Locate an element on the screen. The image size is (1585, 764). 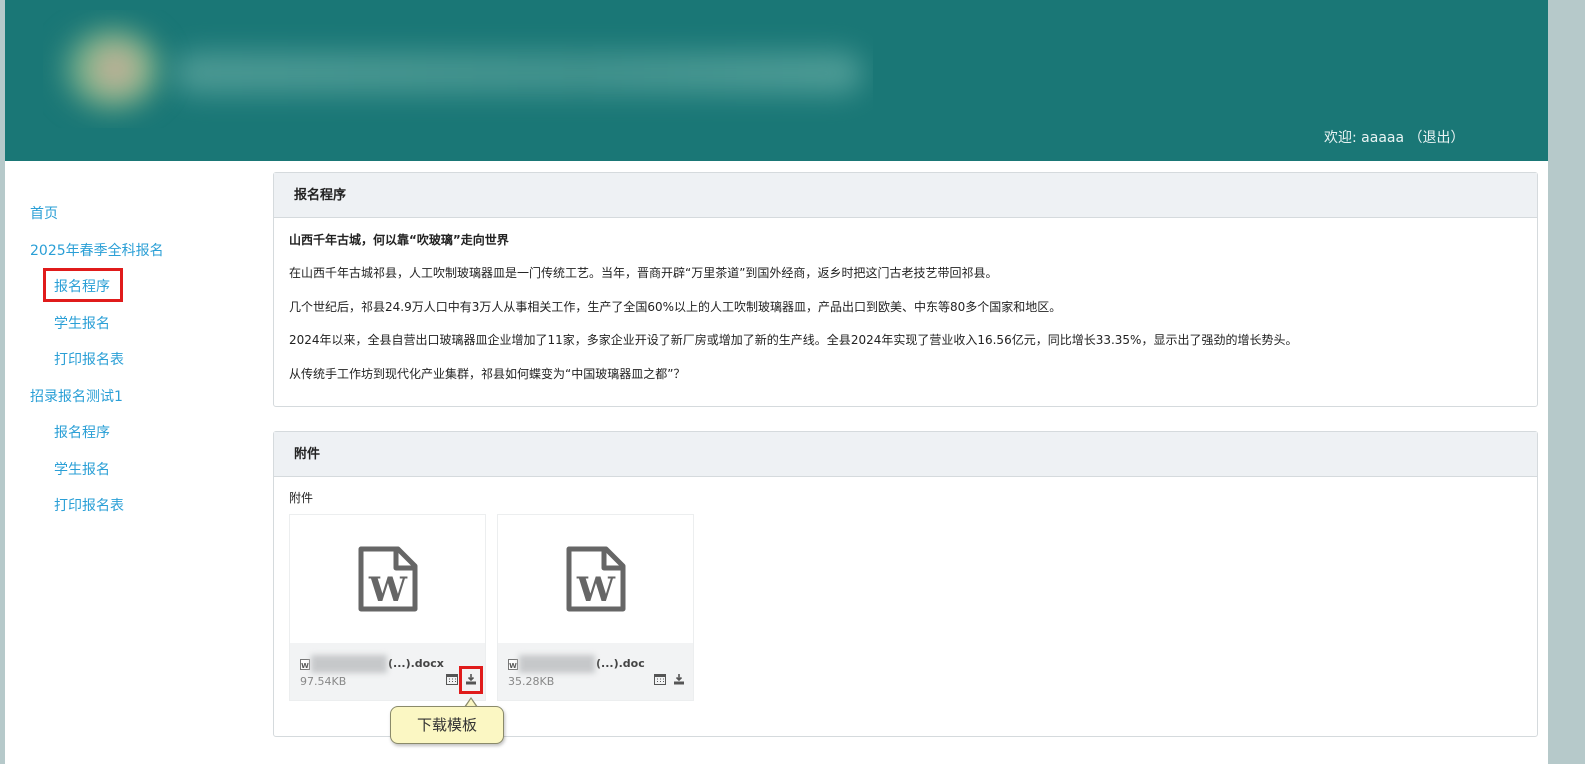
logo-emblem is located at coordinates (111, 69).